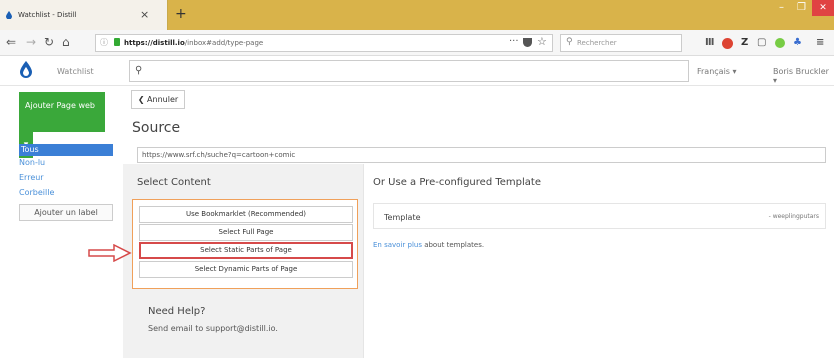  I want to click on app-name: Watchlist, so click(75, 71).